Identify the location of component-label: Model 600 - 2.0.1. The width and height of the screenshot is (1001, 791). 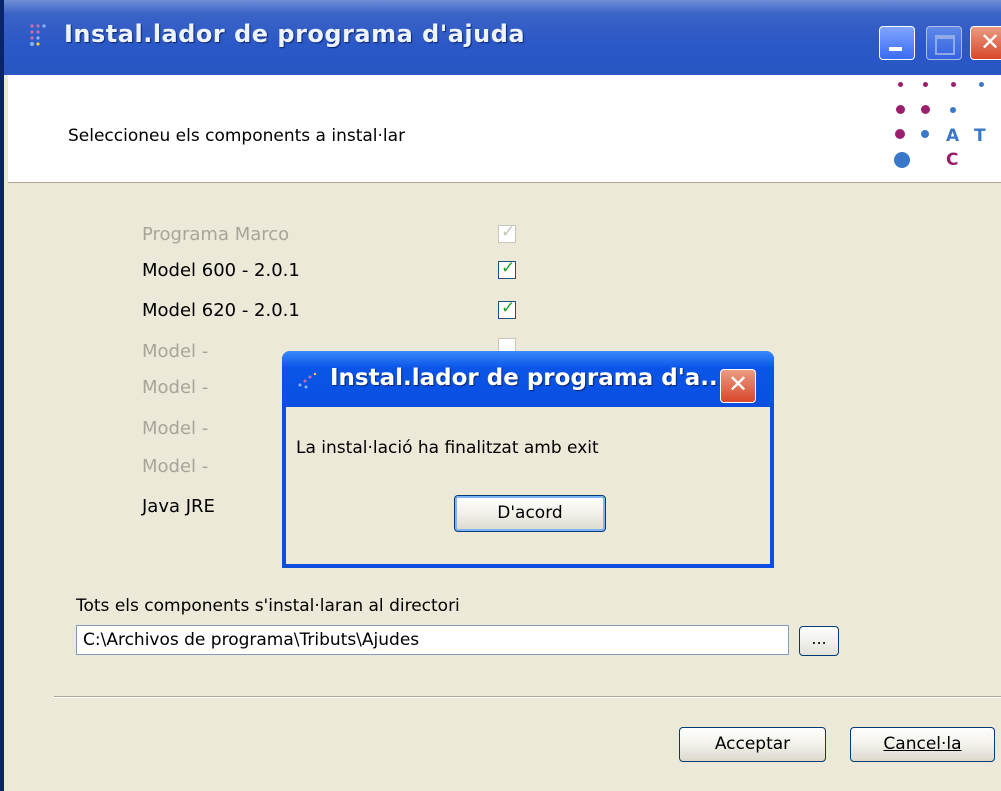
(221, 270).